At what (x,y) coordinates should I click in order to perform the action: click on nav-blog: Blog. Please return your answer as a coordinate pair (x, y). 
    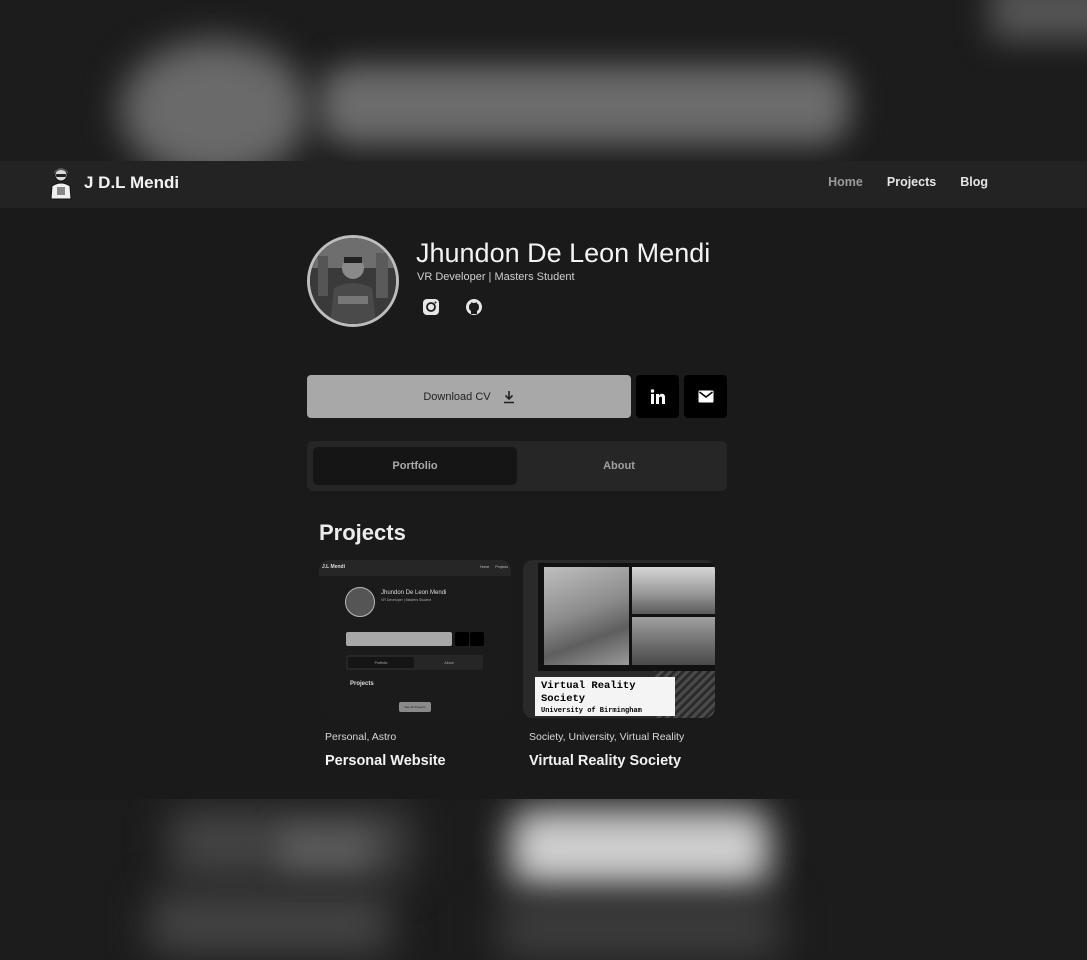
    Looking at the image, I should click on (974, 182).